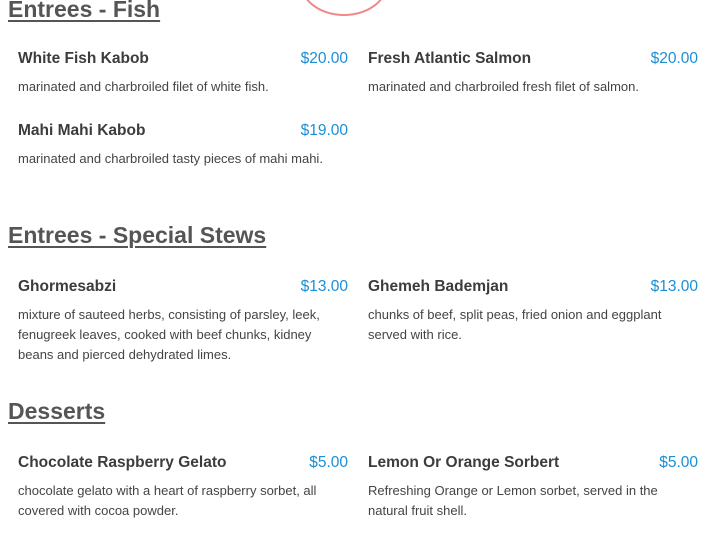 Image resolution: width=709 pixels, height=534 pixels. What do you see at coordinates (122, 462) in the screenshot?
I see `item-name: Chocolate Raspberry Gelato` at bounding box center [122, 462].